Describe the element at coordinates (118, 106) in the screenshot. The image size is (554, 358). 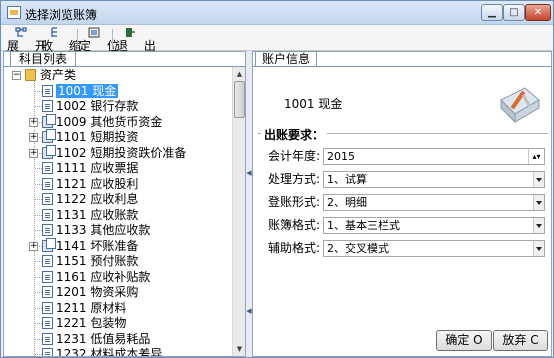
I see `tree-item: 1002 银行存款` at that location.